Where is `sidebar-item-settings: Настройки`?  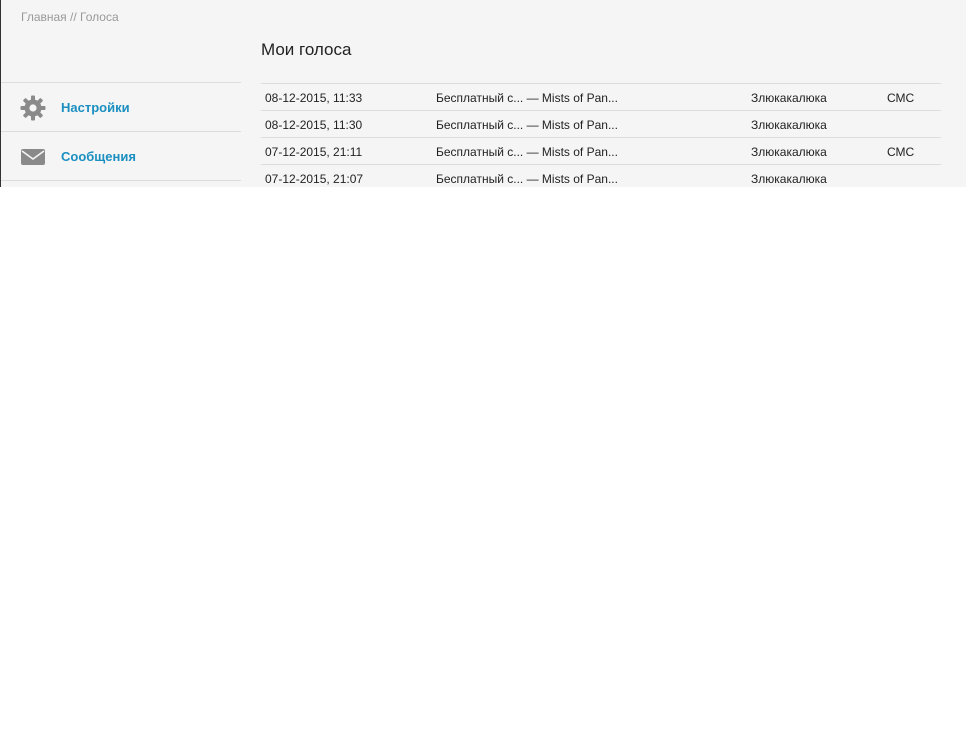 sidebar-item-settings: Настройки is located at coordinates (121, 106).